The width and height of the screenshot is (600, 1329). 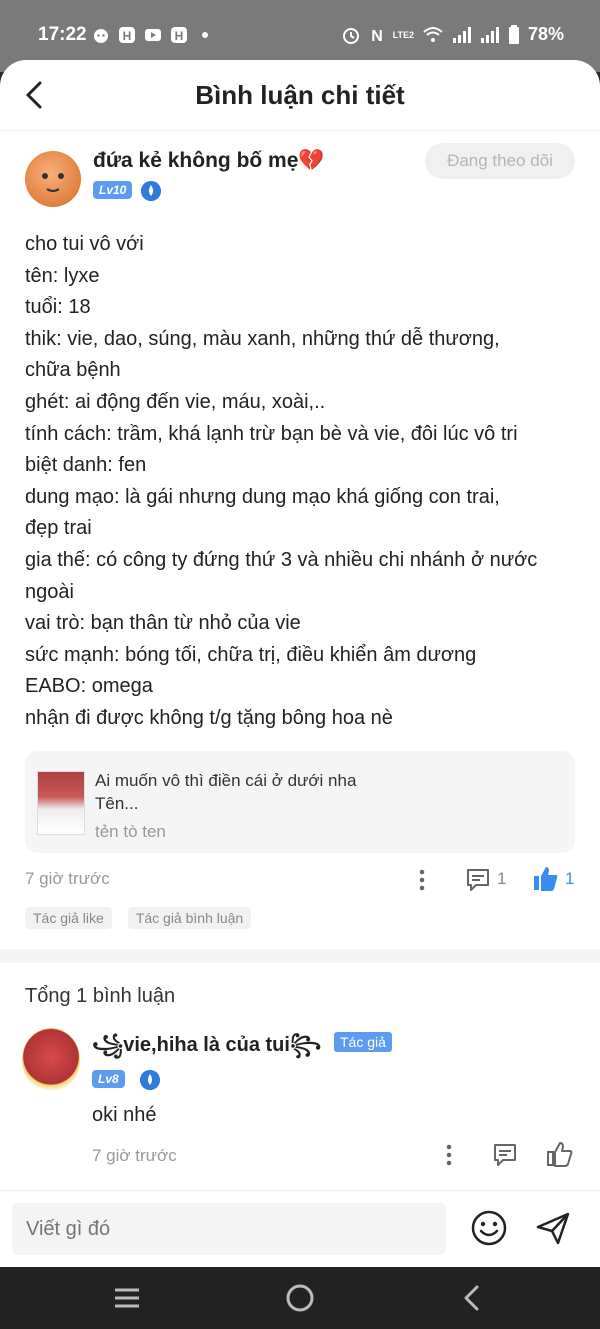 I want to click on top-bar: Bình luận chi tiết, so click(x=300, y=95).